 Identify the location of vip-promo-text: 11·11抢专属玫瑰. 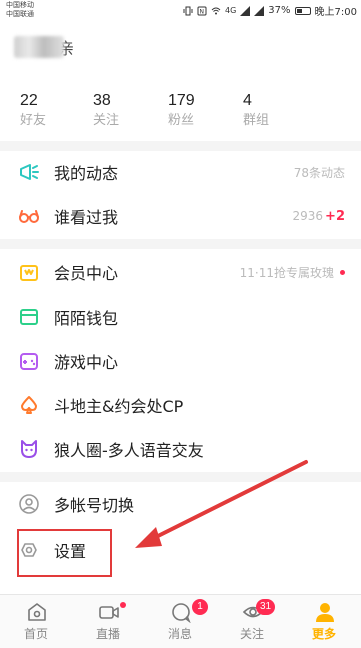
(286, 272).